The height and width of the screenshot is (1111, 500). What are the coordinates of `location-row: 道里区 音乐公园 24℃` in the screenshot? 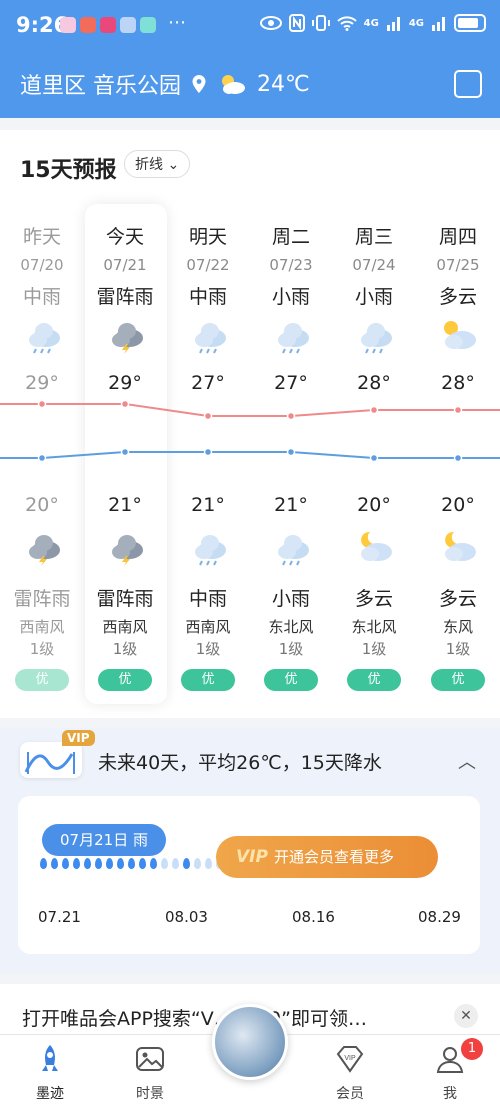 It's located at (165, 84).